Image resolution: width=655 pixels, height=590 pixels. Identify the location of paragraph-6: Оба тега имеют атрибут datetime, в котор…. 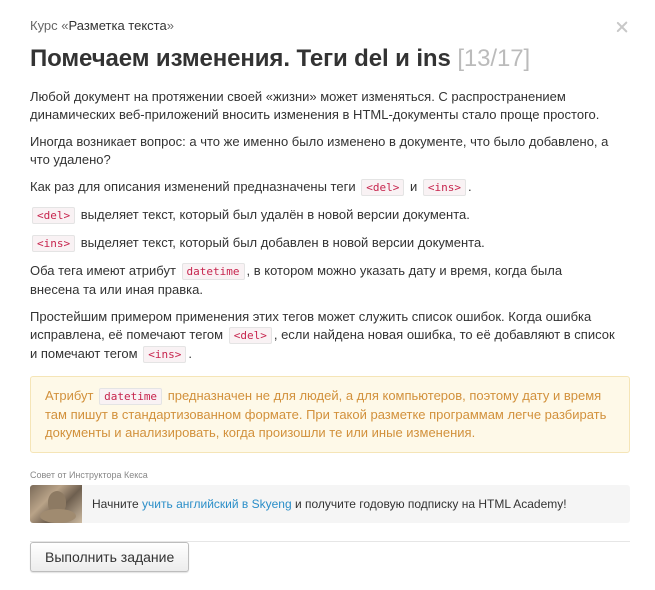
(322, 280).